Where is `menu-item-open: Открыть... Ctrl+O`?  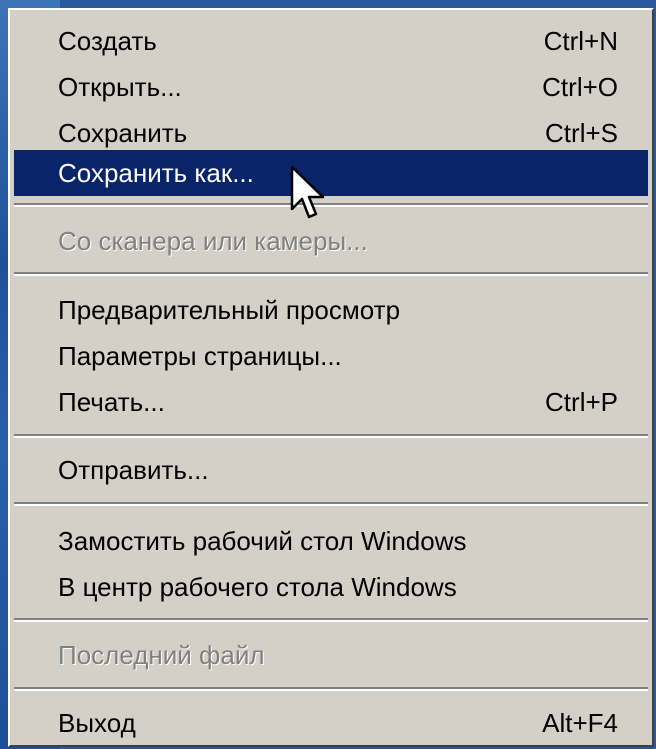 menu-item-open: Открыть... Ctrl+O is located at coordinates (331, 87).